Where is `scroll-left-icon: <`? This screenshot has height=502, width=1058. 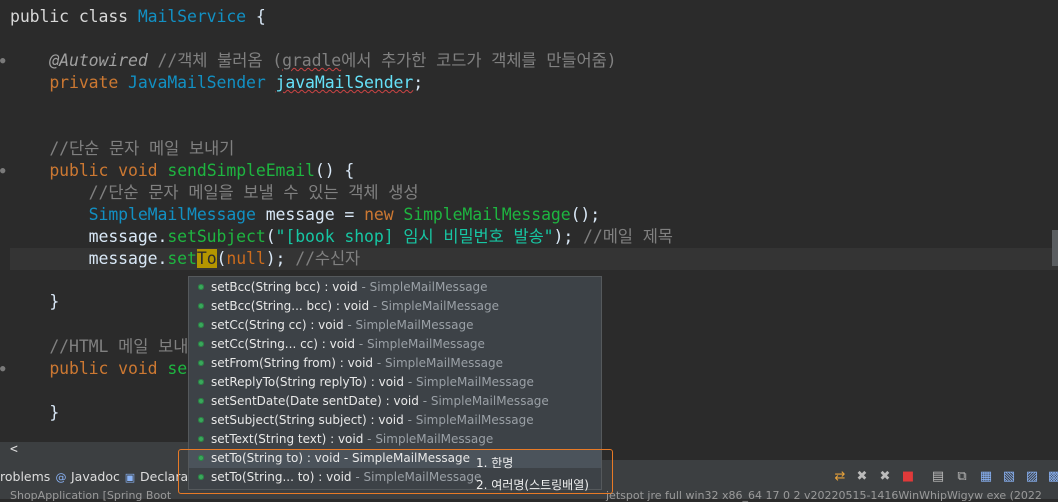 scroll-left-icon: < is located at coordinates (14, 449).